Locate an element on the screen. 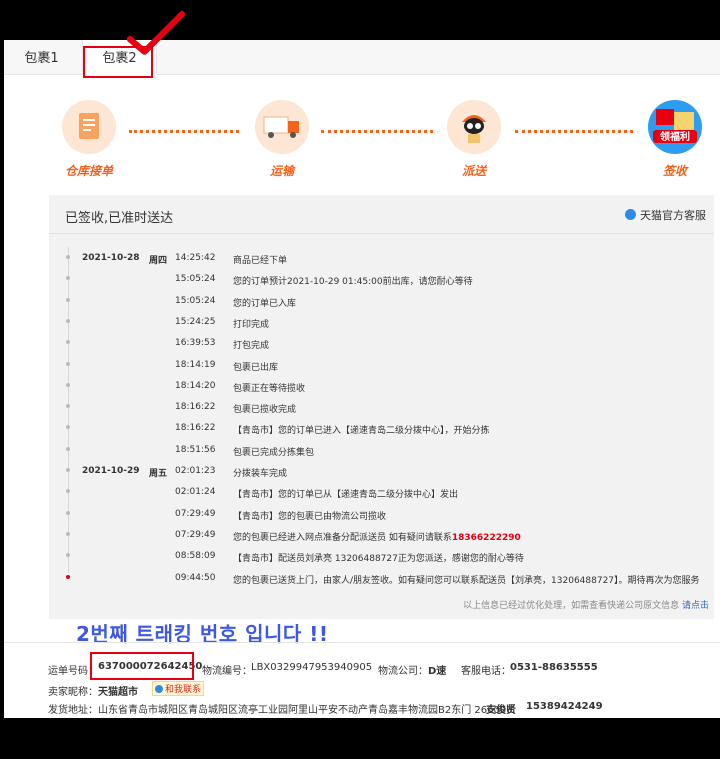  step-transport: 运输 is located at coordinates (282, 139).